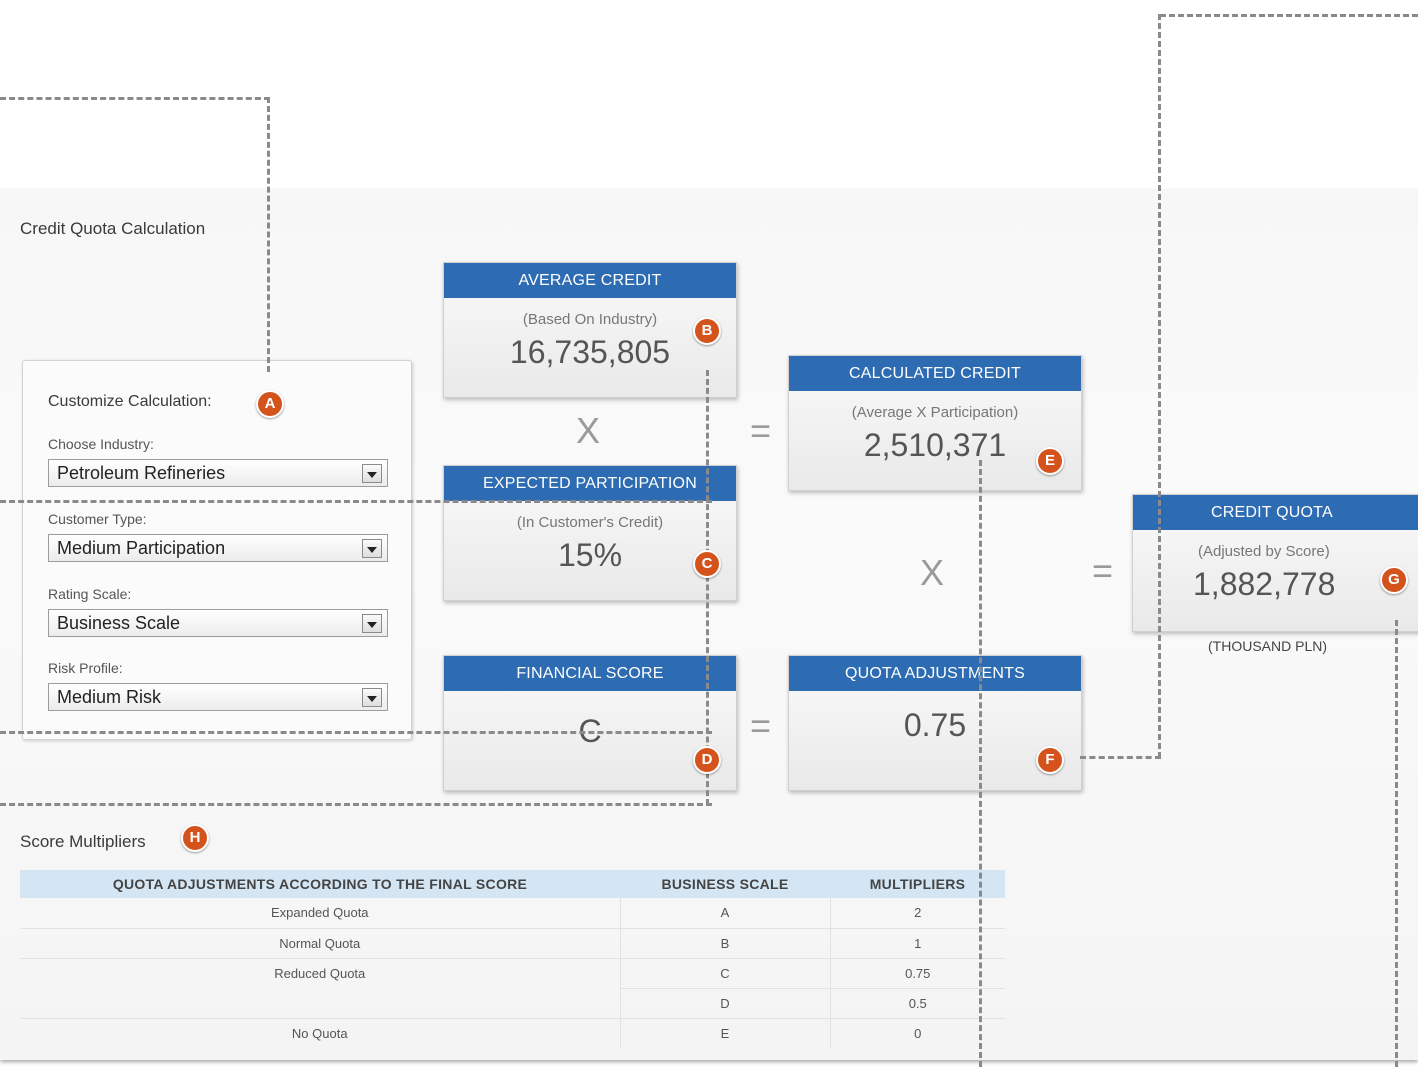  I want to click on badge-f: F, so click(1050, 760).